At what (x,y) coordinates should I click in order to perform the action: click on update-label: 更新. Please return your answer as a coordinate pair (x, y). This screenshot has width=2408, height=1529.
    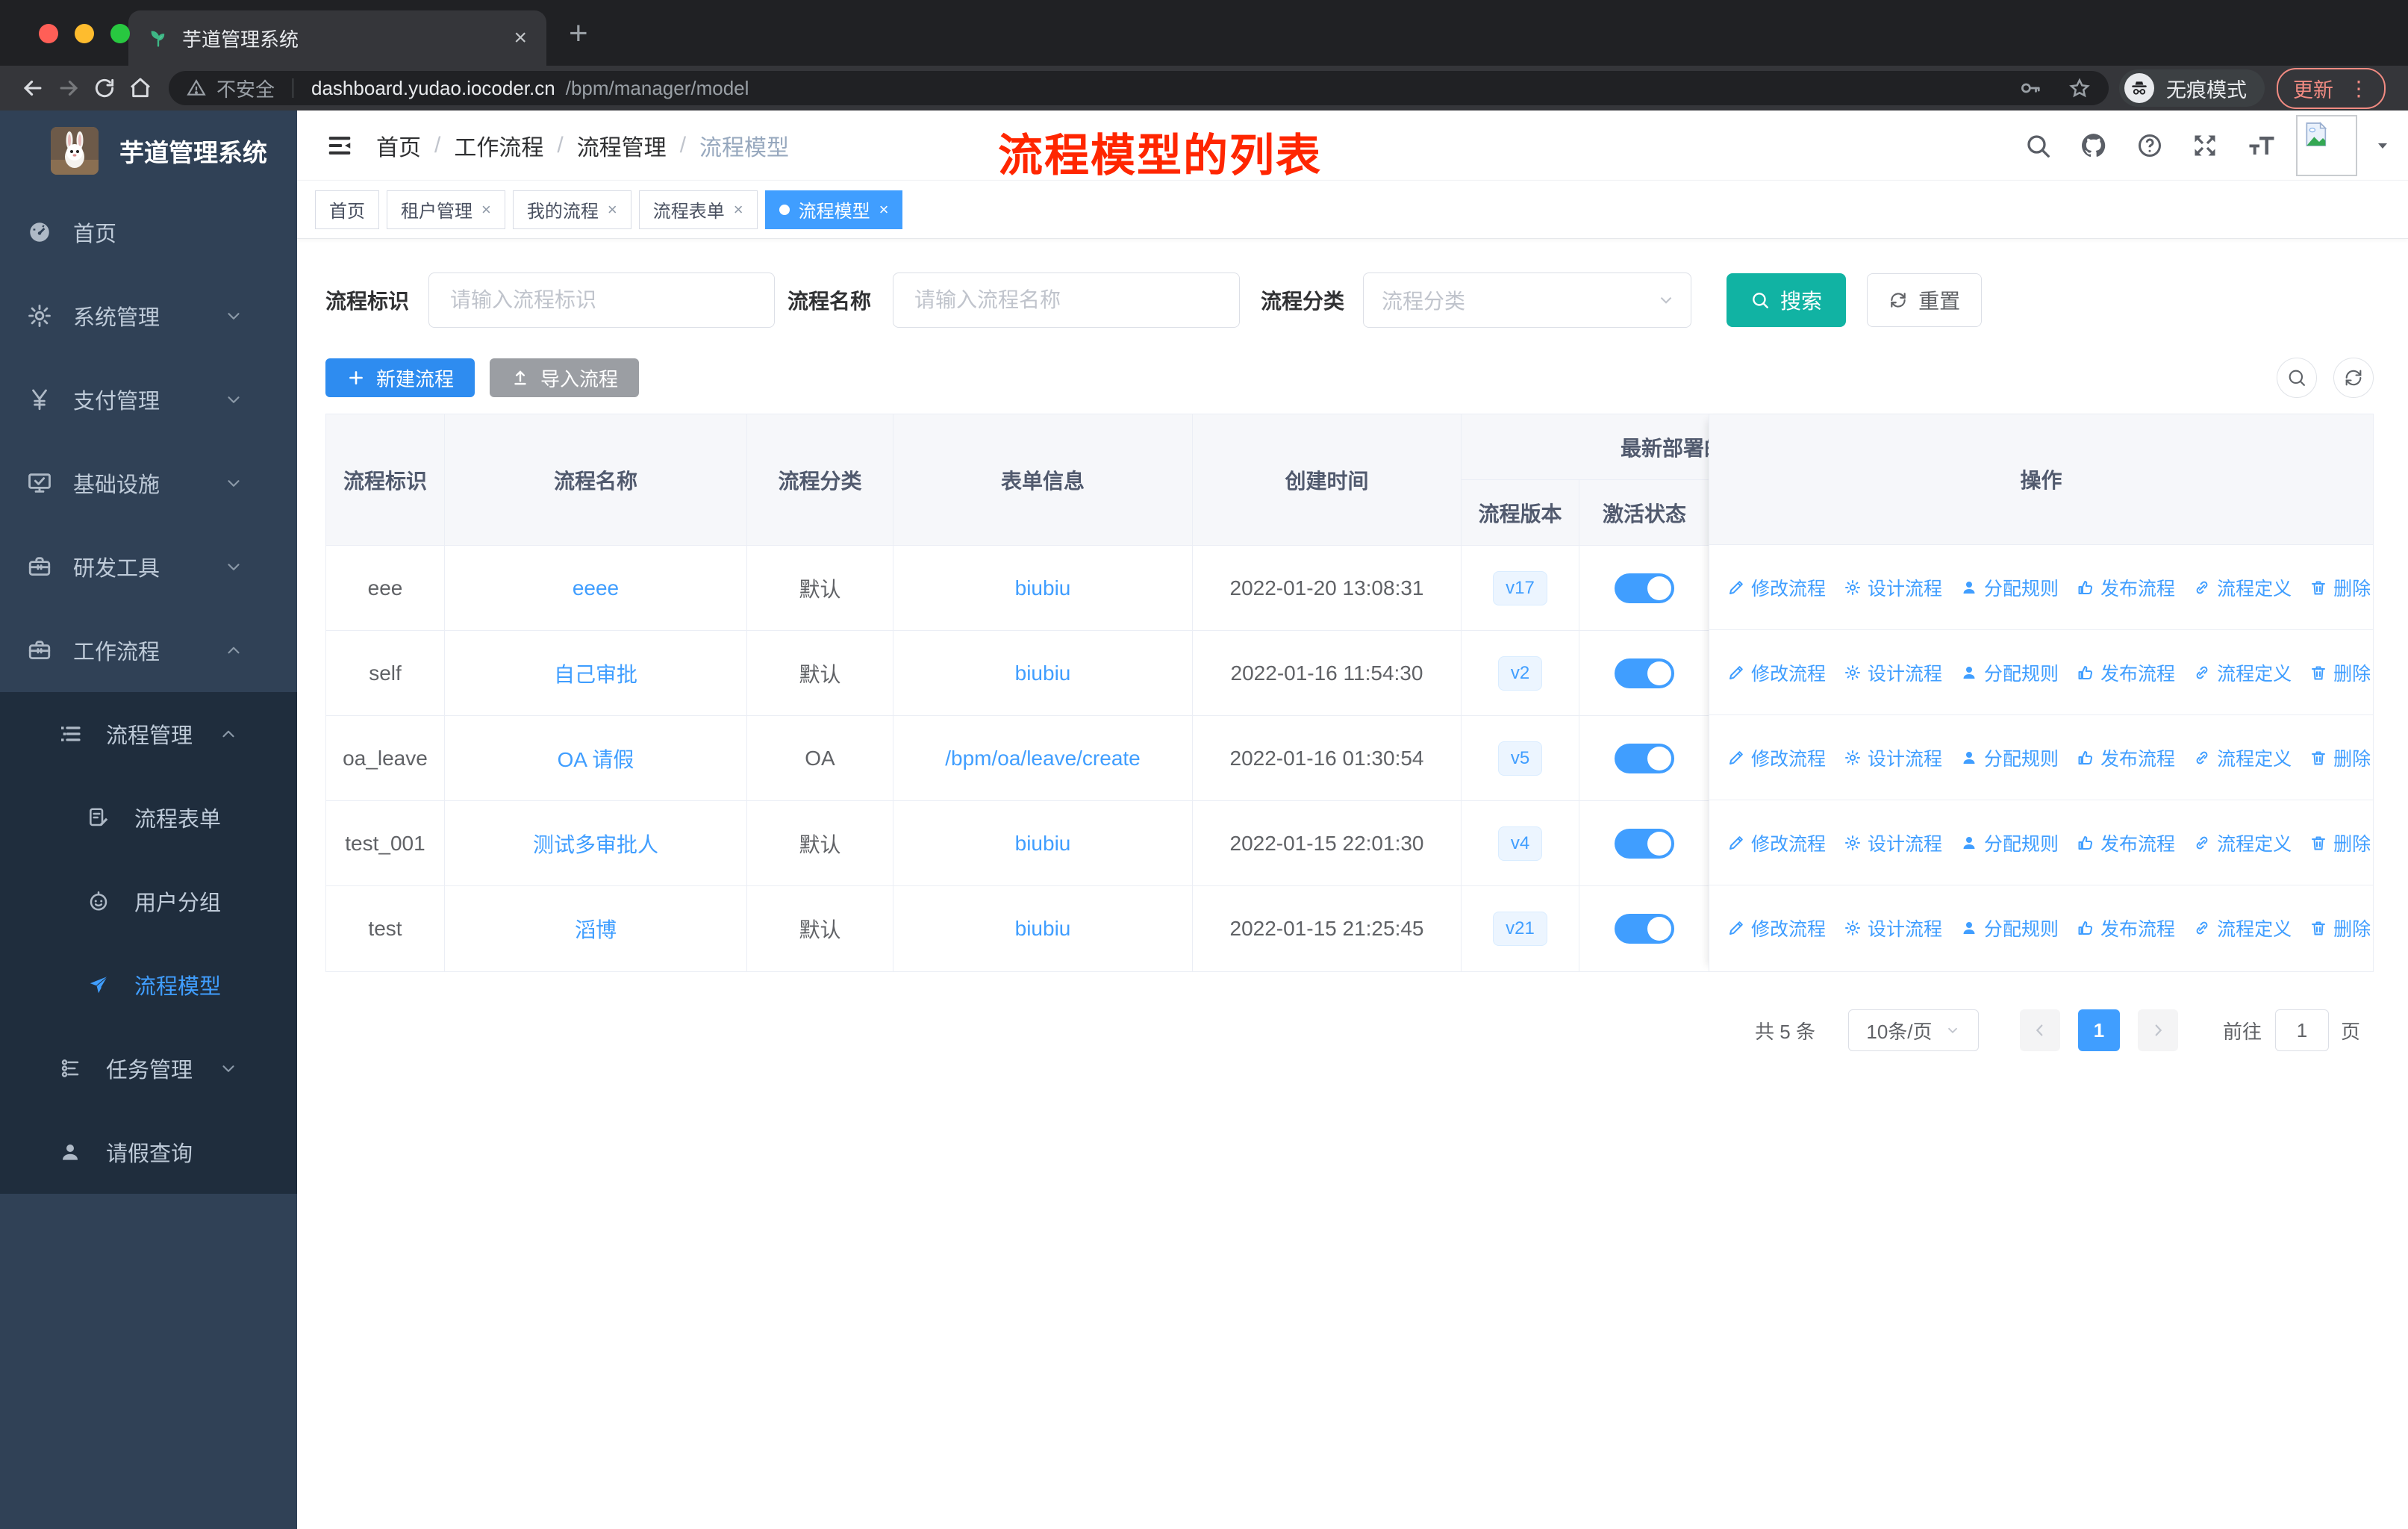
    Looking at the image, I should click on (2313, 88).